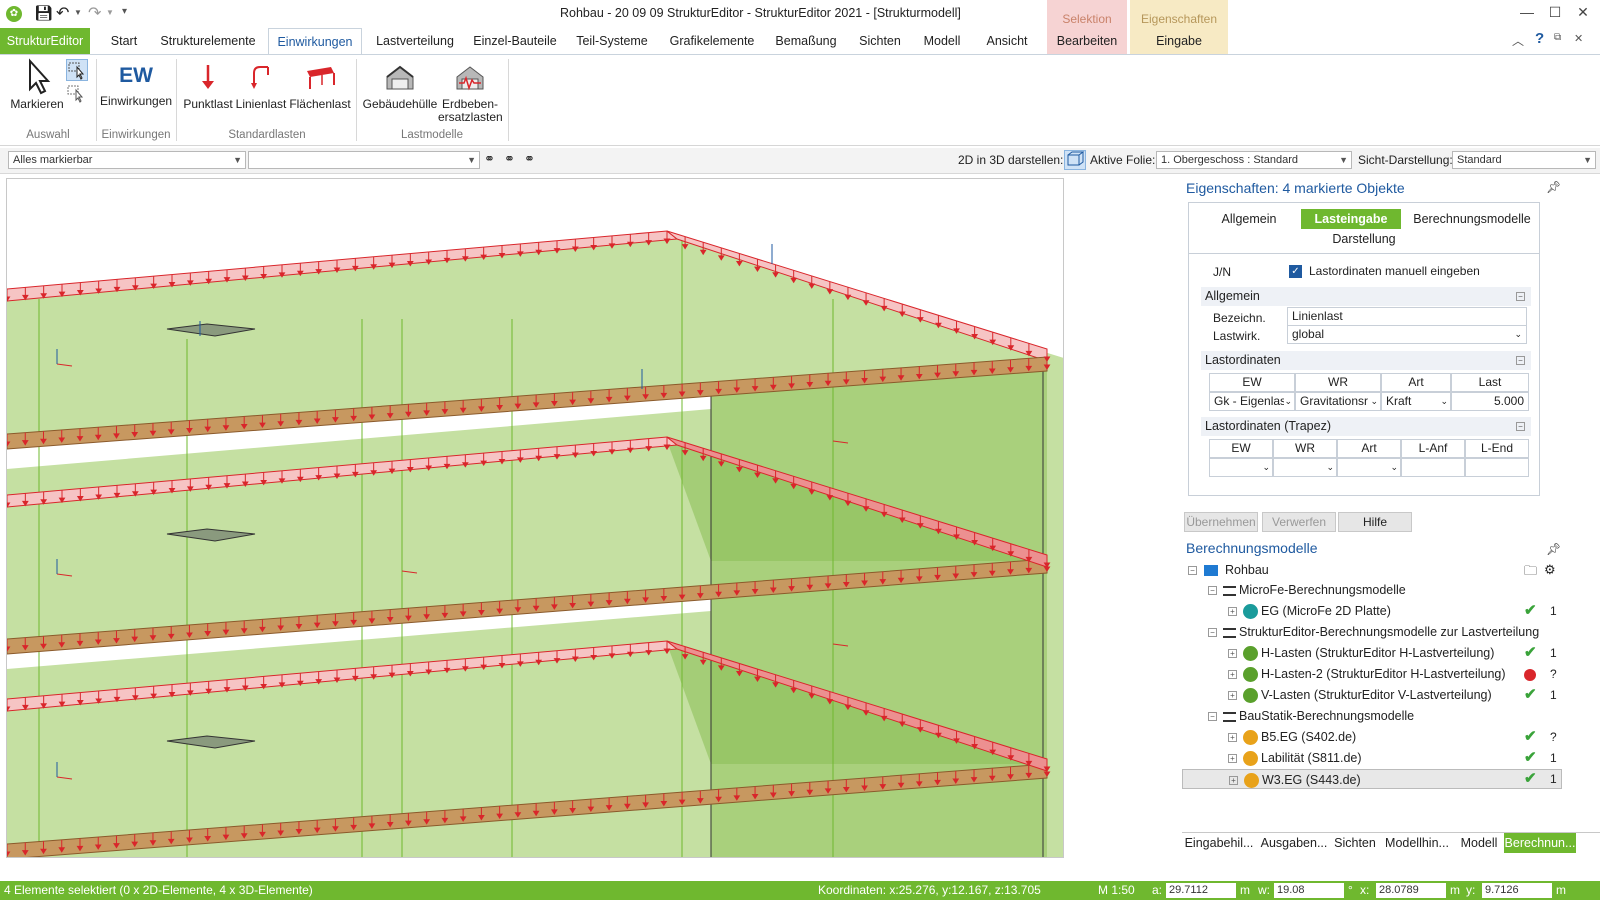 The height and width of the screenshot is (900, 1600). I want to click on tr-wr-select: ⌄, so click(1305, 467).